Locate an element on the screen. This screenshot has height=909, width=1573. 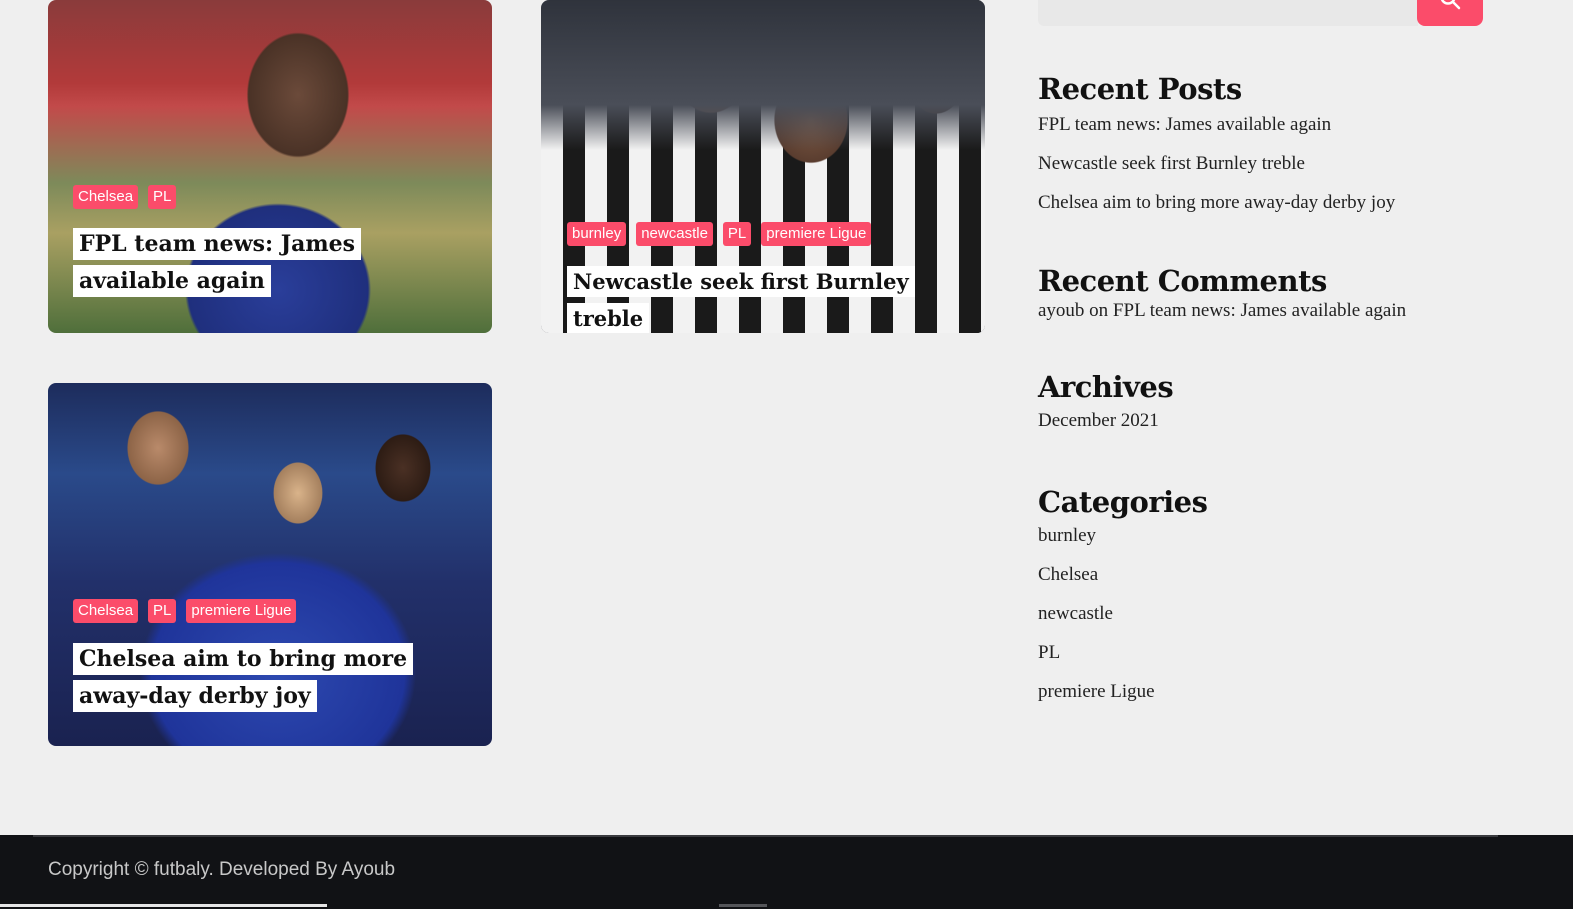
category-link: premiere Ligue is located at coordinates (1273, 698).